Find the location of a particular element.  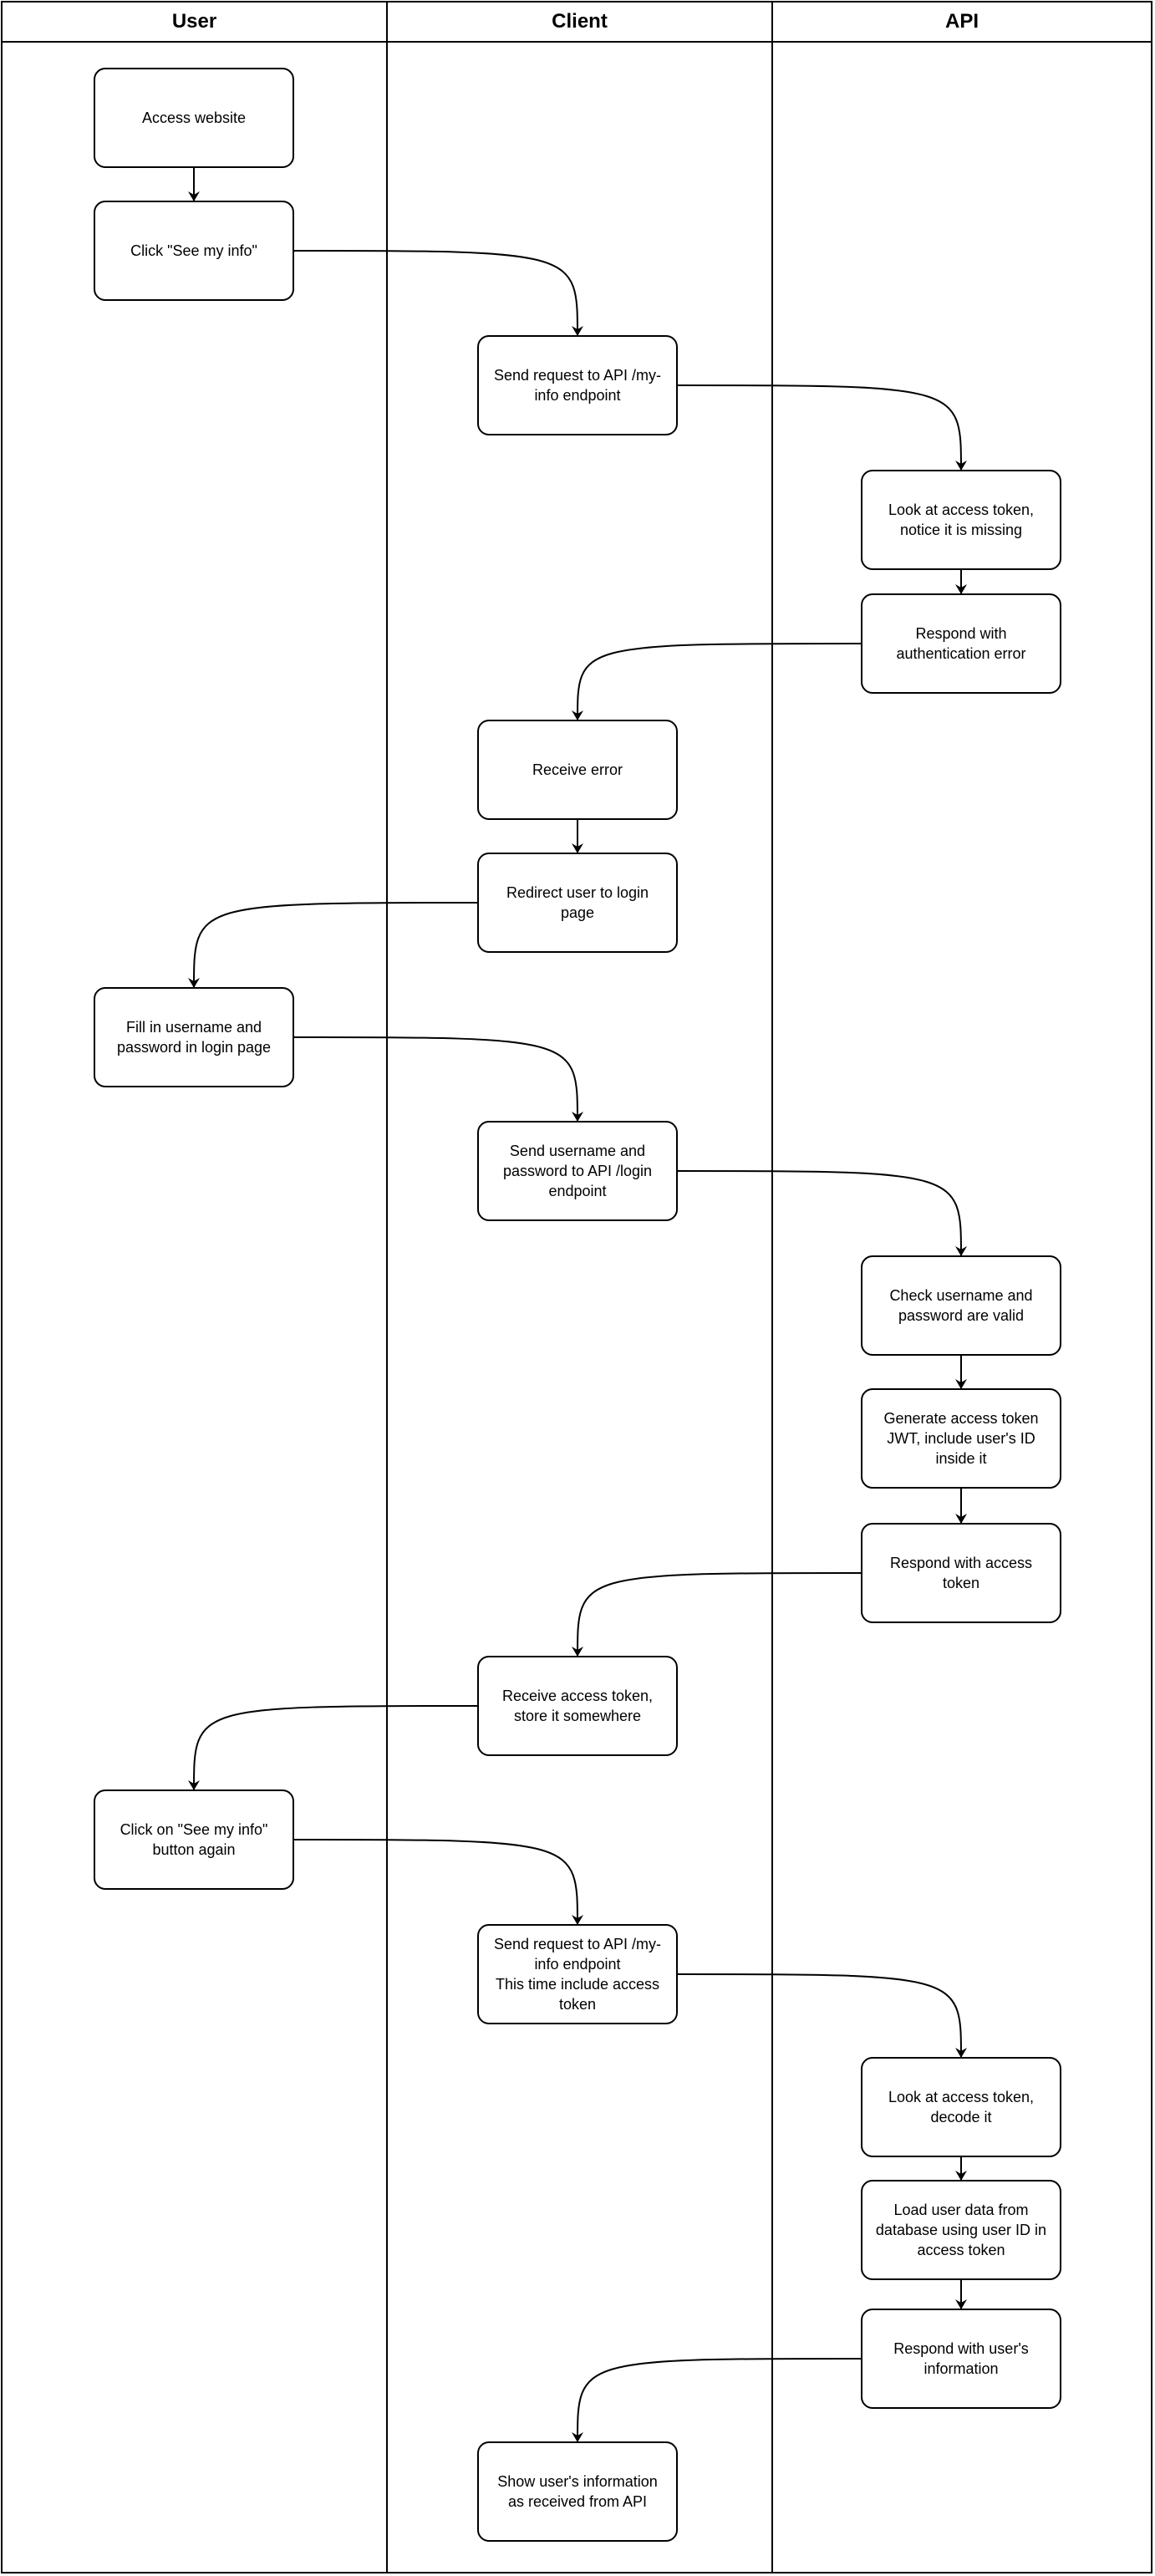

process-step: Click on "See my info" button again is located at coordinates (194, 1839).